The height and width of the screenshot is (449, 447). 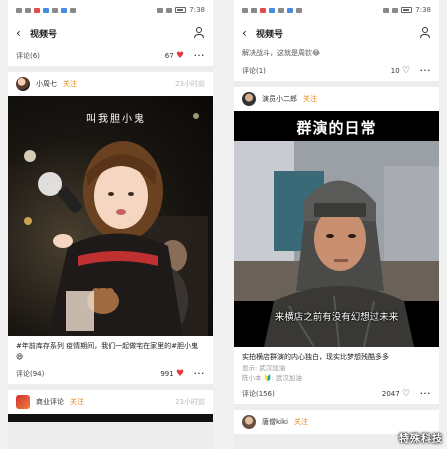 I want to click on post-caption: 解决战斗，这就是周钦😂, so click(x=281, y=53).